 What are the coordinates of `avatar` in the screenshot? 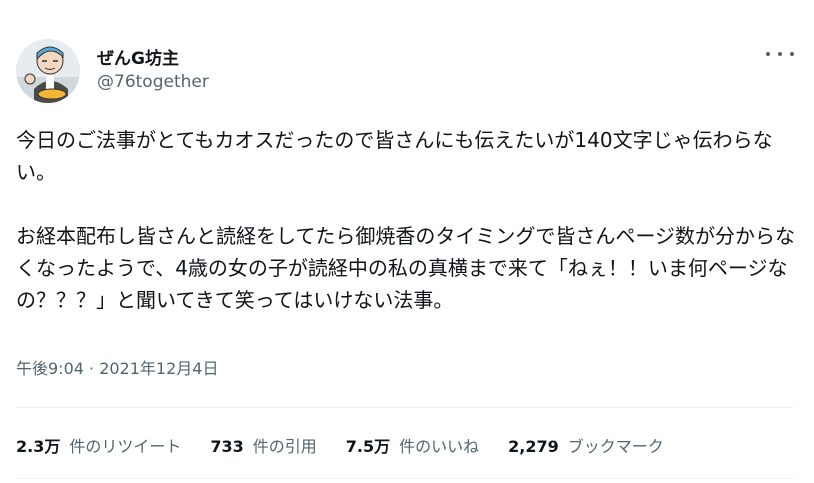 It's located at (48, 71).